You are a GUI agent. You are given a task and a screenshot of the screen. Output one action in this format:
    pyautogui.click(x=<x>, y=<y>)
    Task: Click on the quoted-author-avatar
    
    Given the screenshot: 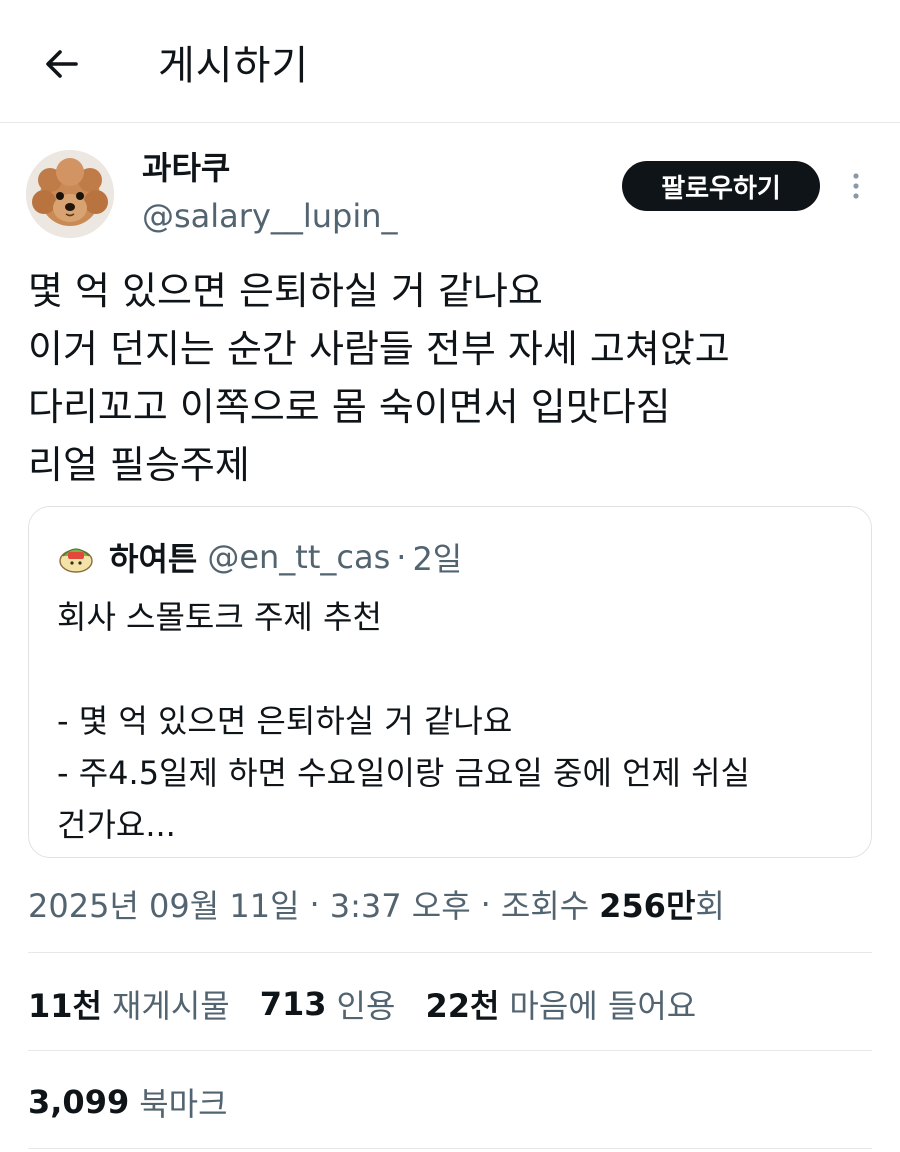 What is the action you would take?
    pyautogui.click(x=76, y=560)
    